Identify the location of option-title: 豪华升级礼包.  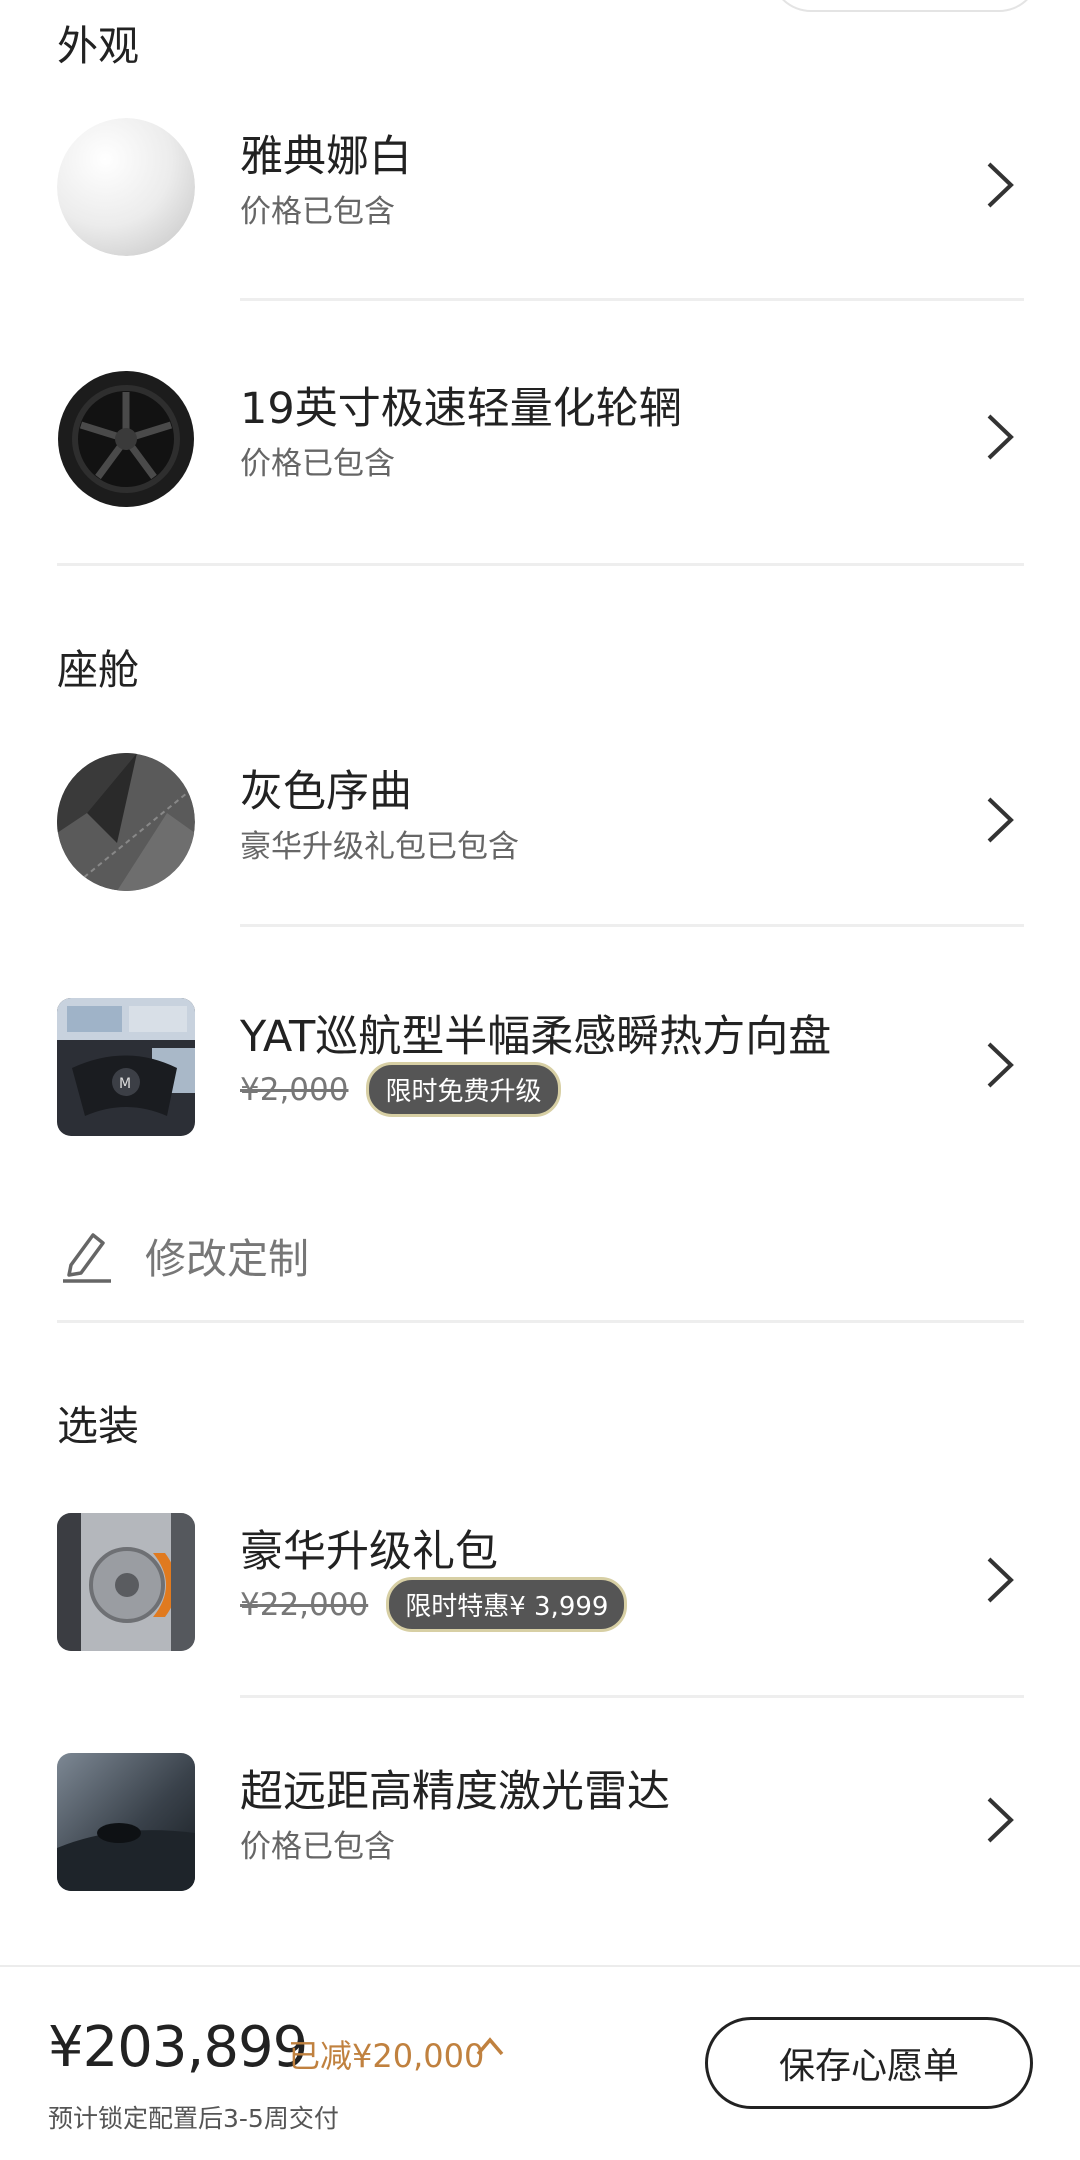
(369, 1552).